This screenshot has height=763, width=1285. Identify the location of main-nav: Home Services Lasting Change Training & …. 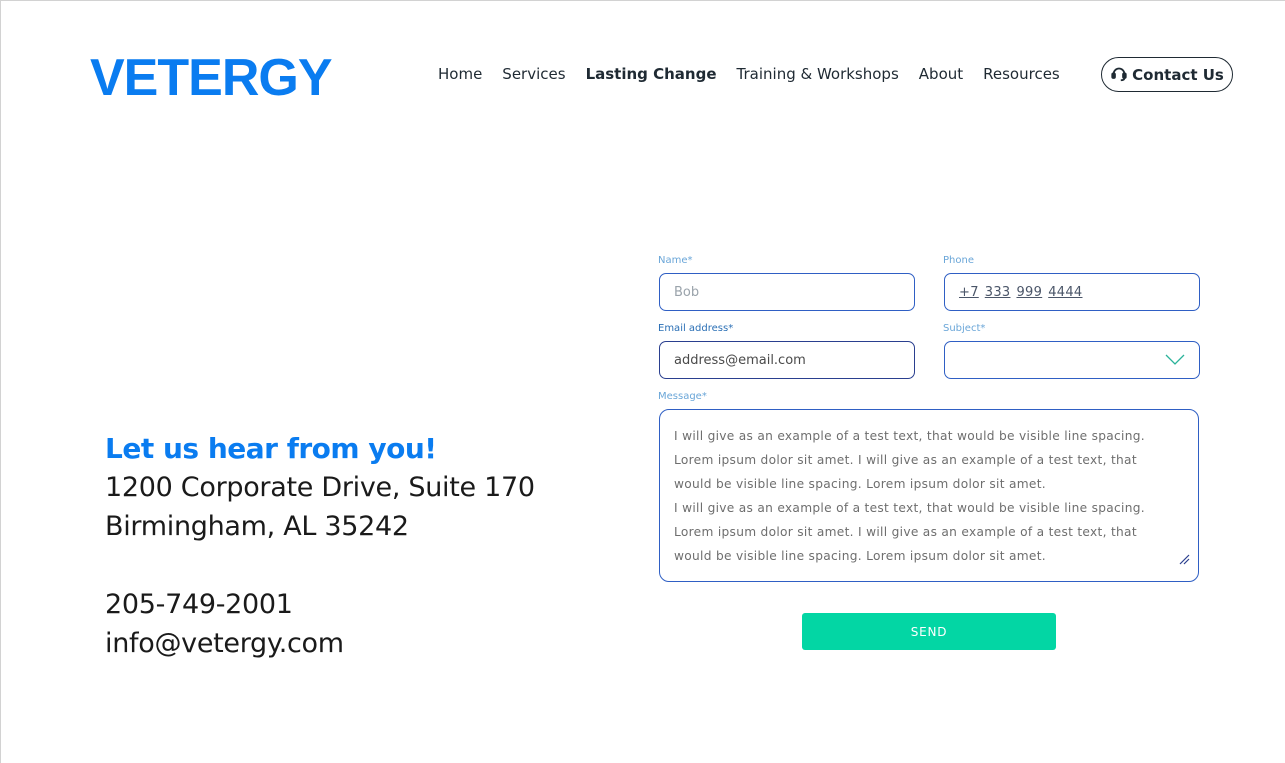
(759, 74).